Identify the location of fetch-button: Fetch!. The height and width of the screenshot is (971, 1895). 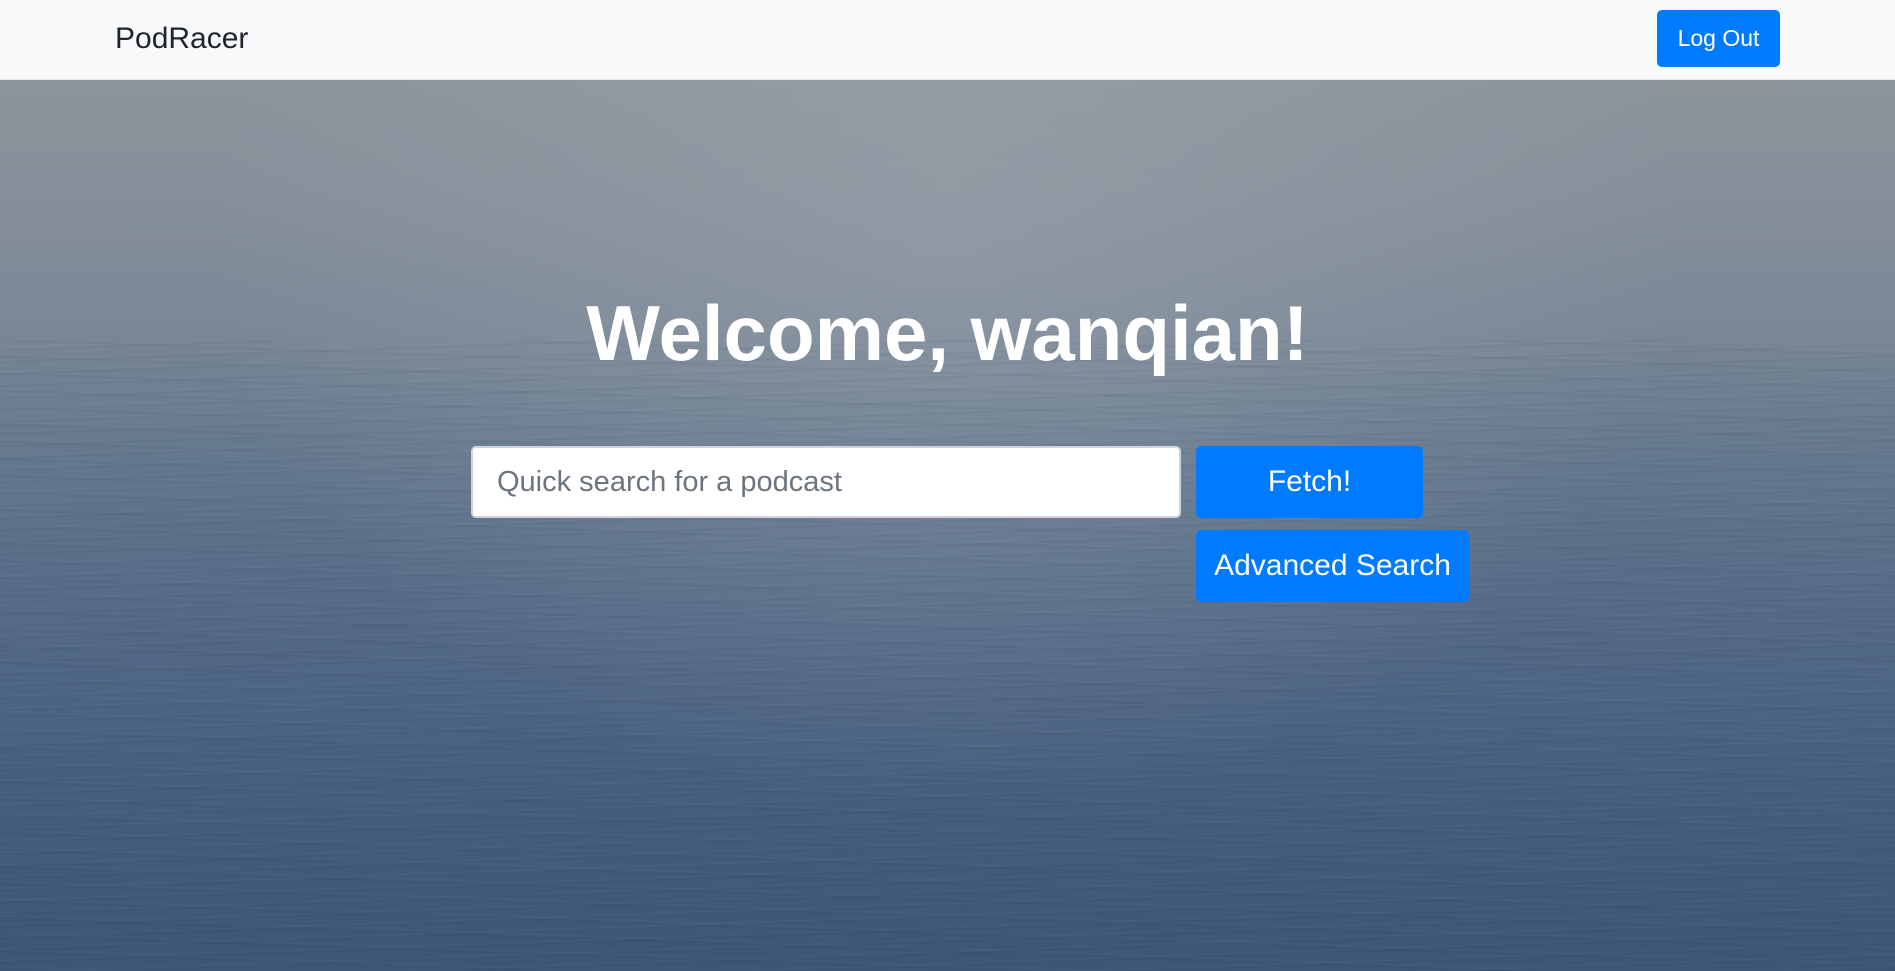
(1309, 482).